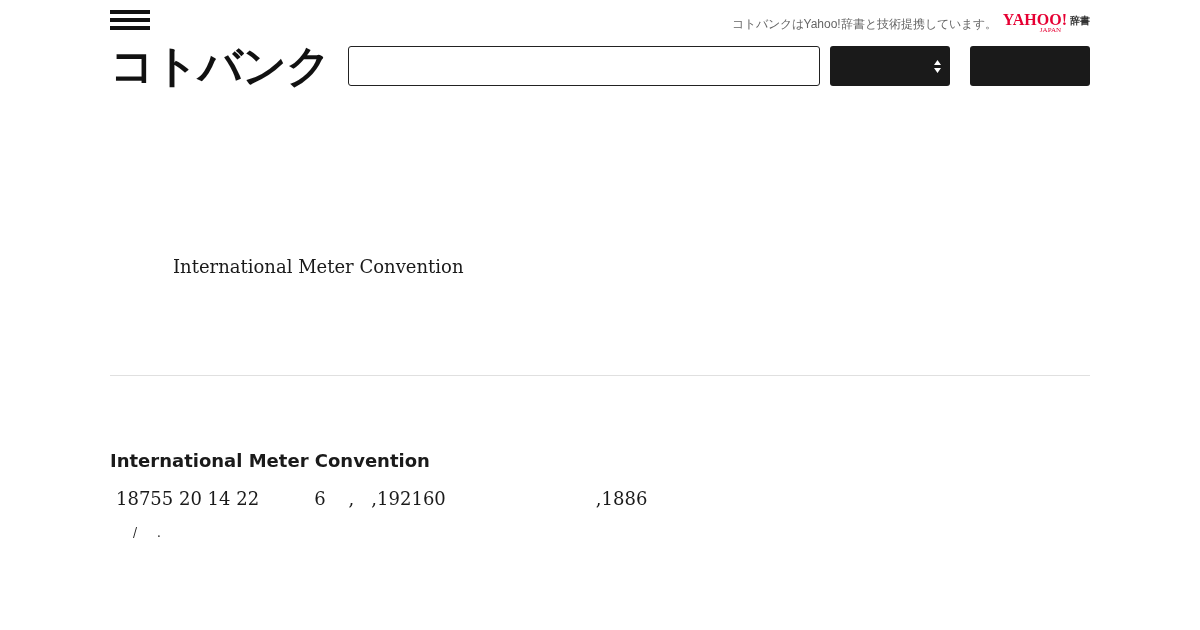  What do you see at coordinates (319, 267) in the screenshot?
I see `page-title: International Meter Convention` at bounding box center [319, 267].